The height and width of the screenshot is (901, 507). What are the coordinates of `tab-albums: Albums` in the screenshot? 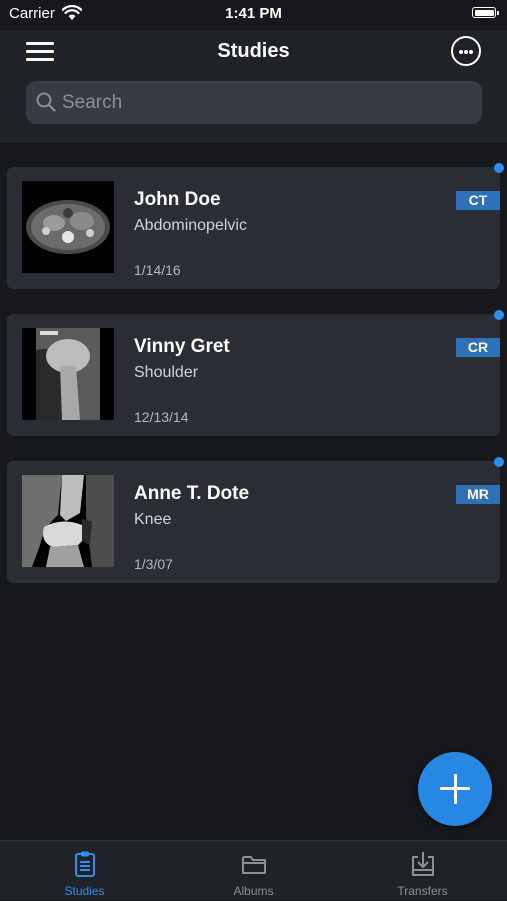 It's located at (253, 871).